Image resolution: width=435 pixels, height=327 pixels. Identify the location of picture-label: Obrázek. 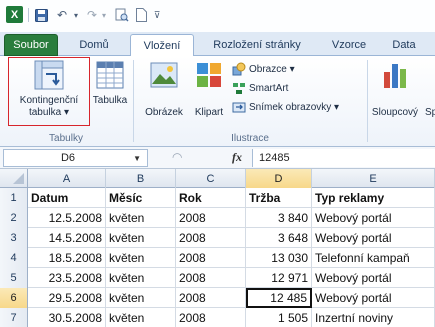
(164, 112).